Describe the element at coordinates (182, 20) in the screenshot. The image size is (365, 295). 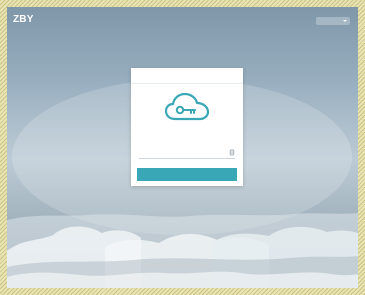
I see `top-bar: ZBY` at that location.